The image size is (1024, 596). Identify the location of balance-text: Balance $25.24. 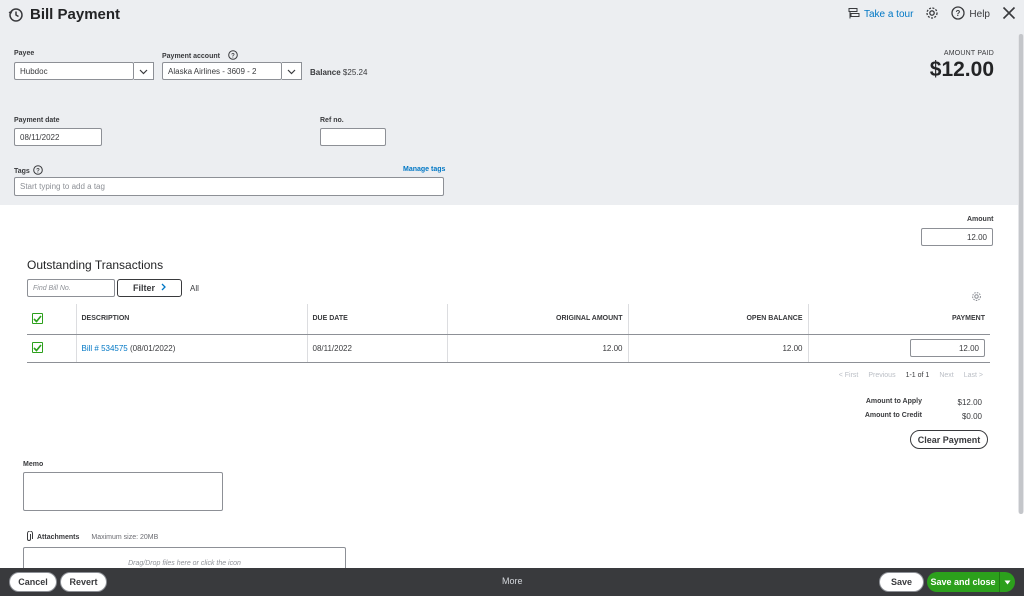
(338, 72).